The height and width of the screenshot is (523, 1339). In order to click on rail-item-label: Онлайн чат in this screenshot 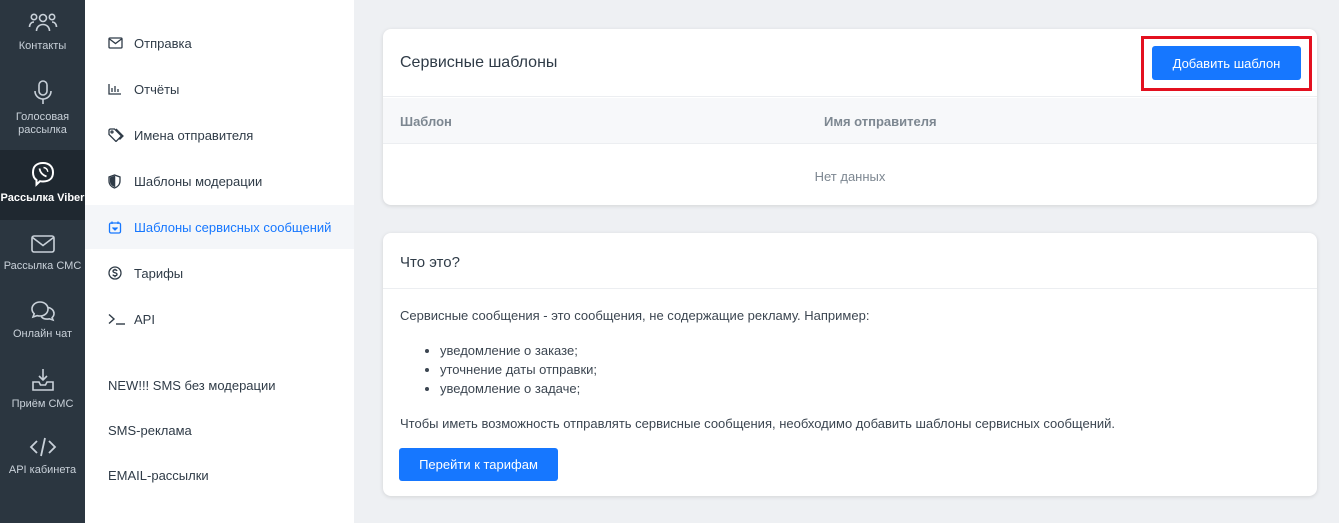, I will do `click(42, 334)`.